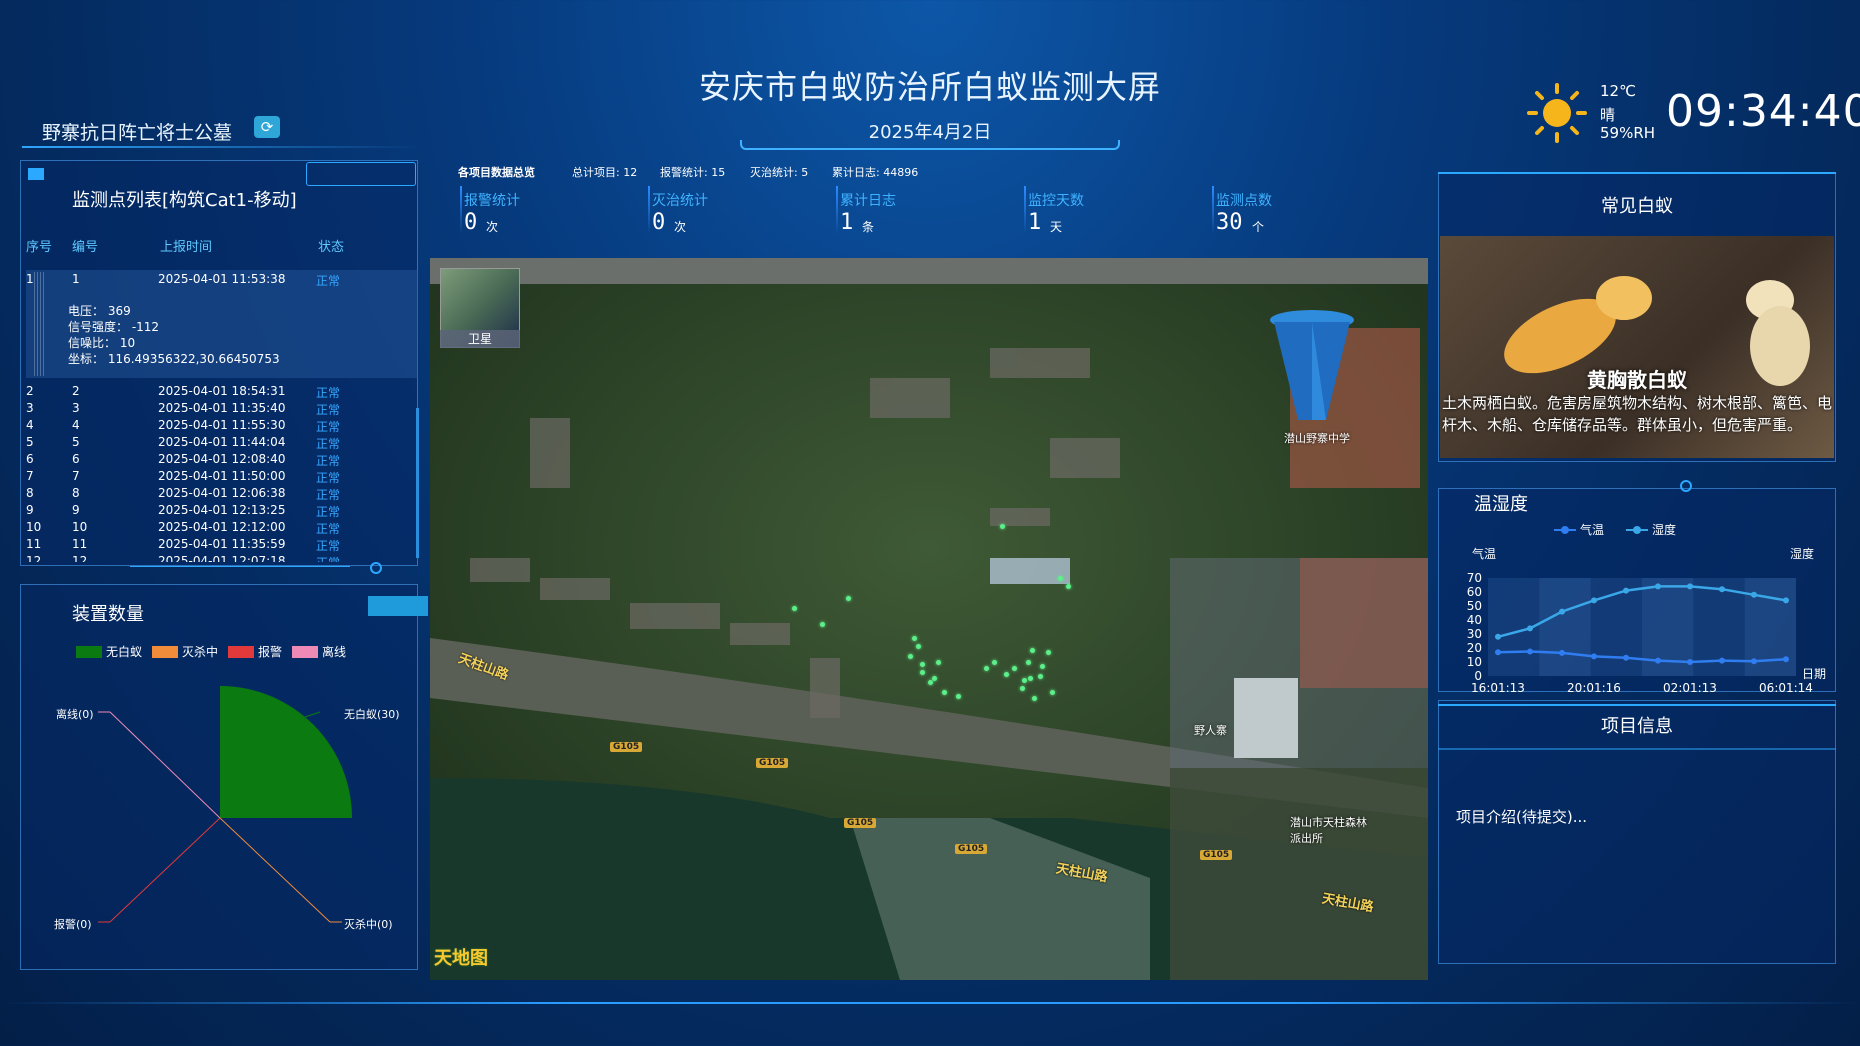 The image size is (1860, 1046). What do you see at coordinates (331, 247) in the screenshot?
I see `col-header-status: 状态` at bounding box center [331, 247].